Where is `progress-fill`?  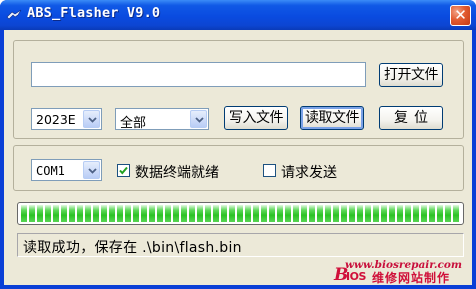
progress-fill is located at coordinates (240, 213).